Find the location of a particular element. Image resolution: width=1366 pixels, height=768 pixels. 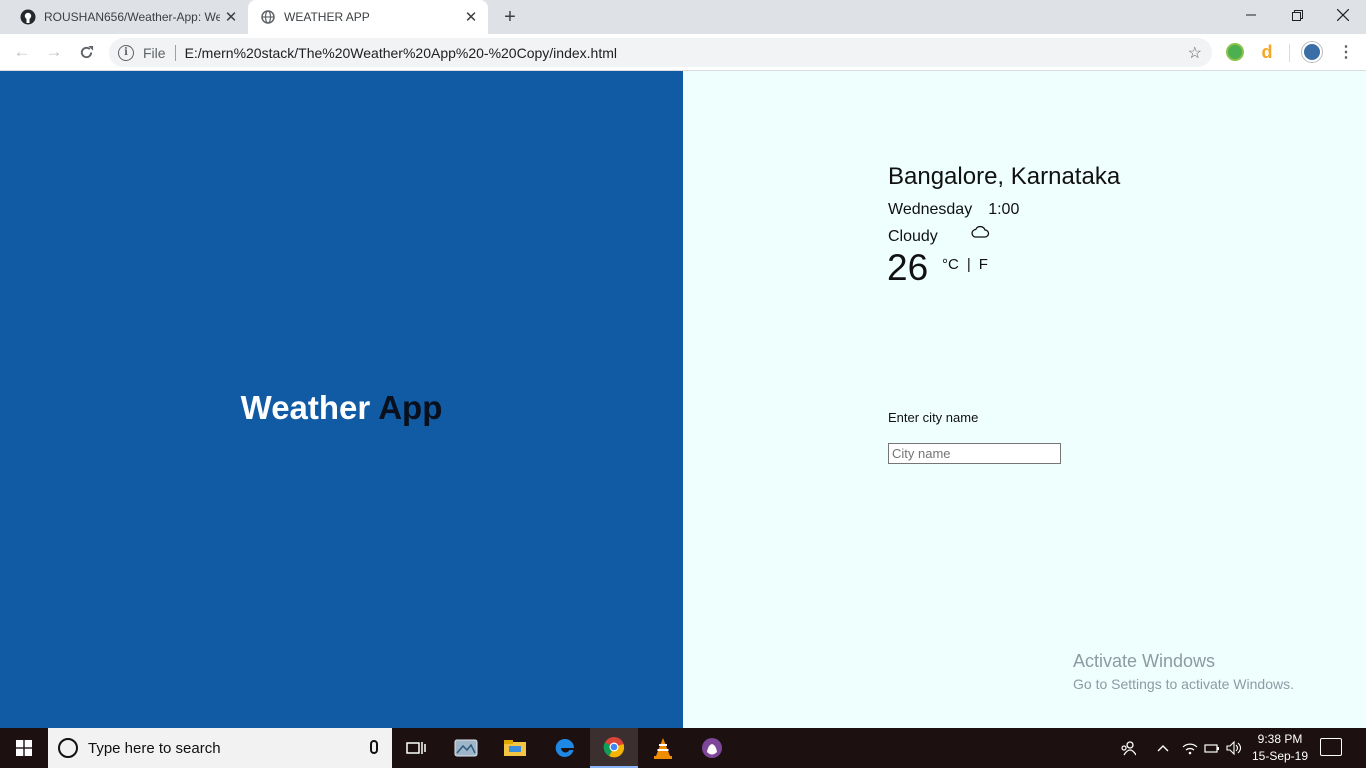

tab-github: ROUSHAN656/Weather-App: We ✕ is located at coordinates (128, 17).